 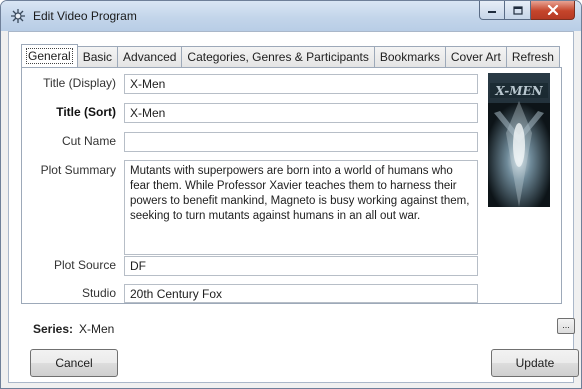 I want to click on tab-general: General, so click(x=49, y=55).